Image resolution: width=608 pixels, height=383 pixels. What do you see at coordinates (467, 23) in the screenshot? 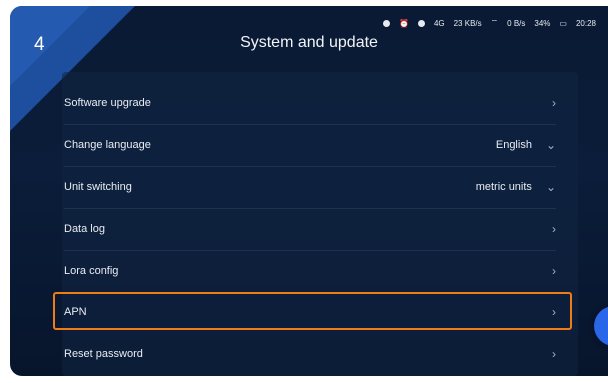
I see `data-speed: 23 KB/s` at bounding box center [467, 23].